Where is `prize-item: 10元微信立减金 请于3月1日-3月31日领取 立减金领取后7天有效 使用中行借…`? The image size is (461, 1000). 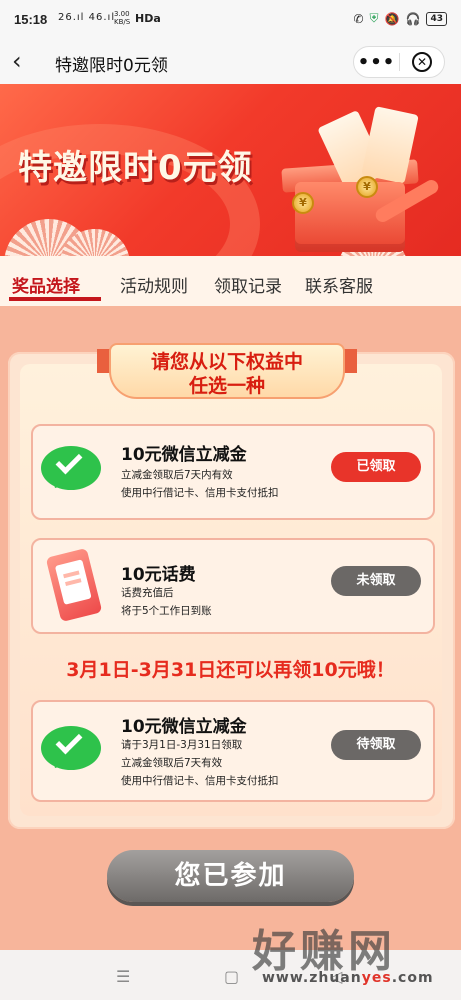
prize-item: 10元微信立减金 请于3月1日-3月31日领取 立减金领取后7天有效 使用中行借… is located at coordinates (233, 751).